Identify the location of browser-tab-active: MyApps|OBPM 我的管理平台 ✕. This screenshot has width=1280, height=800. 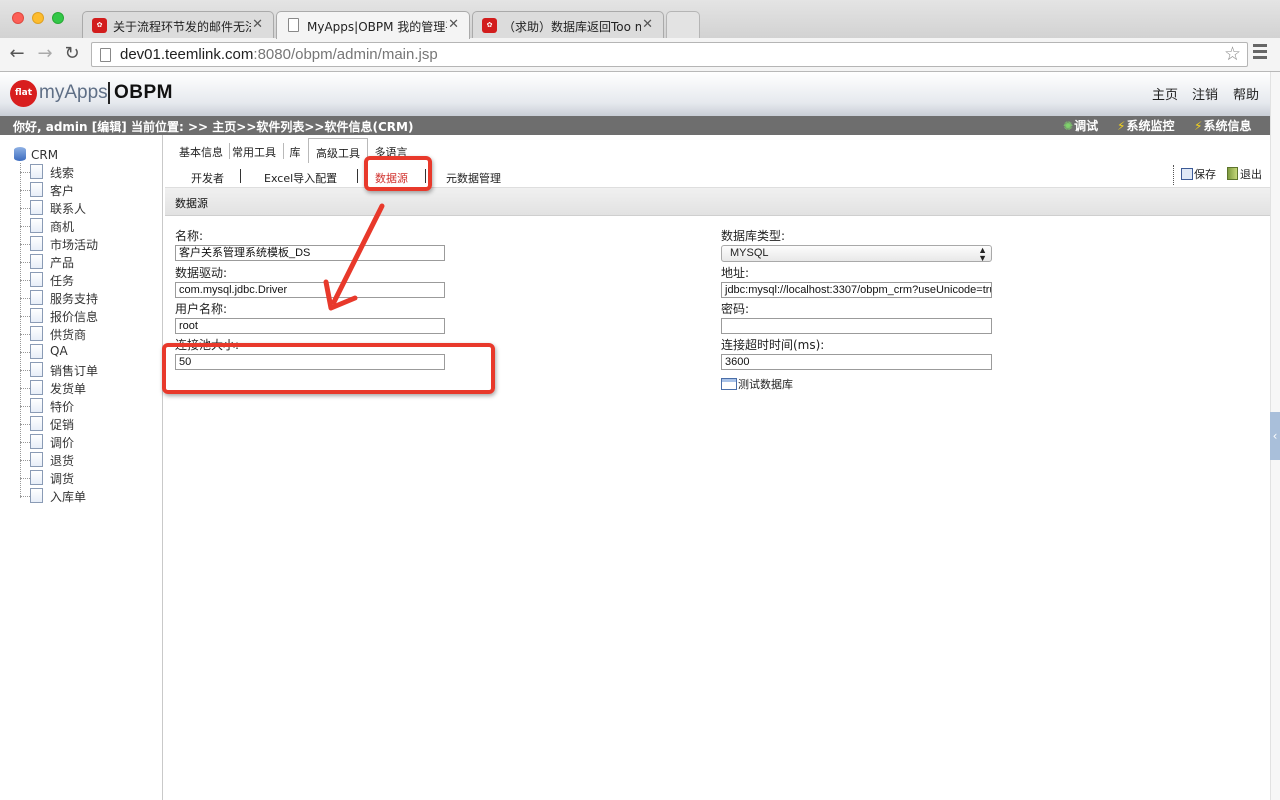
(373, 25).